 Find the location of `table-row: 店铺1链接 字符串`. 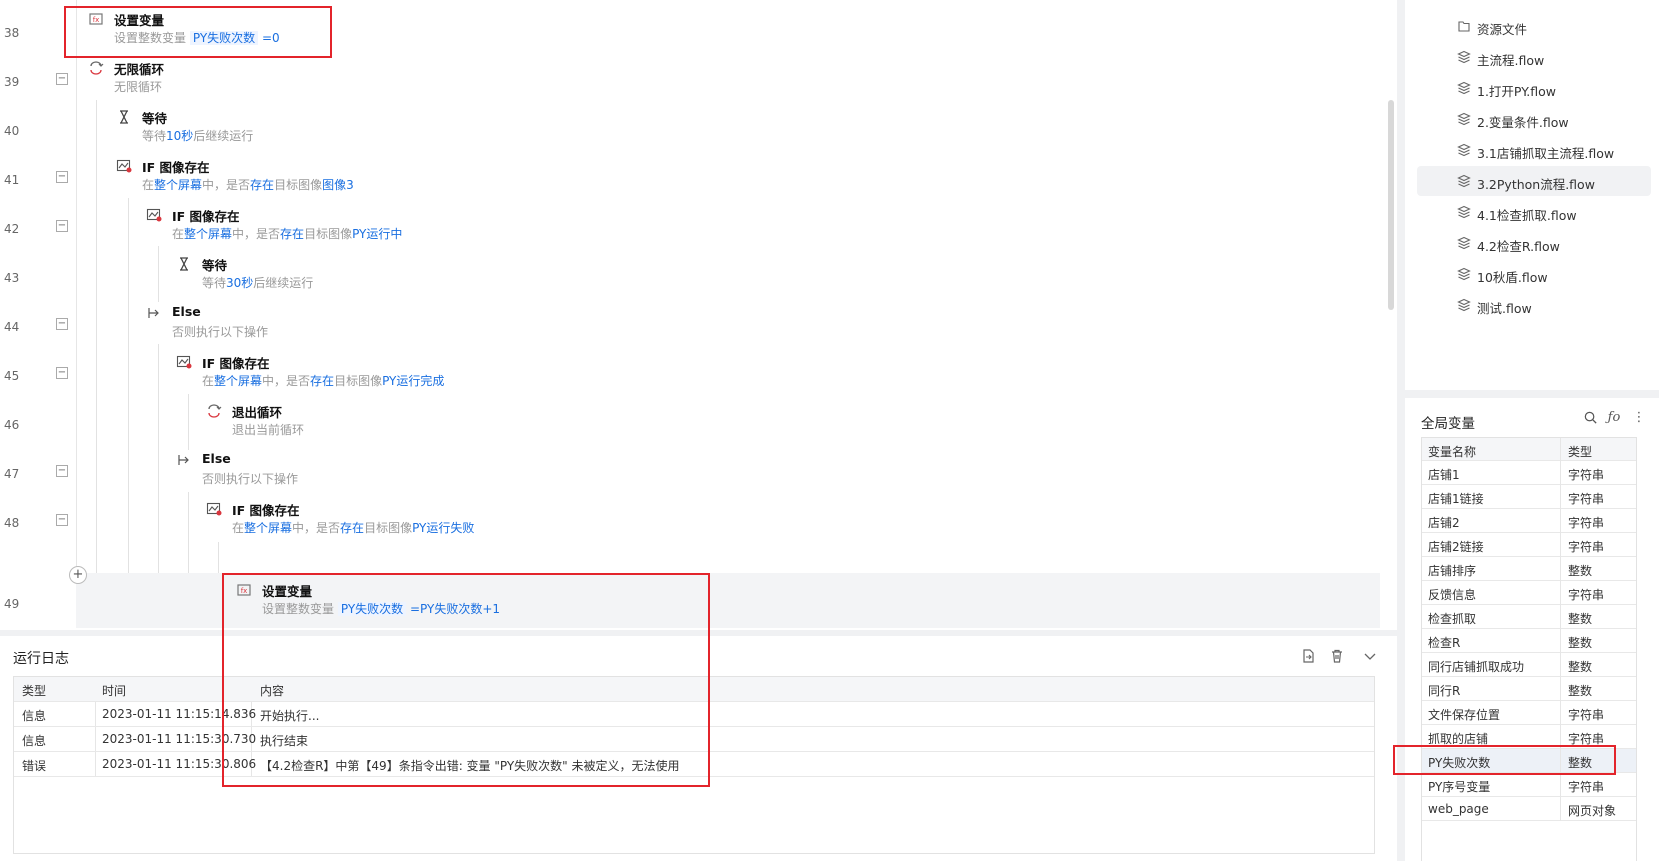

table-row: 店铺1链接 字符串 is located at coordinates (1529, 497).